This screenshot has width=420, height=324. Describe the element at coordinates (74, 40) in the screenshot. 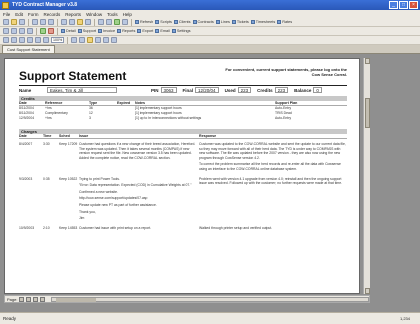

I see `close-preview-icon` at that location.